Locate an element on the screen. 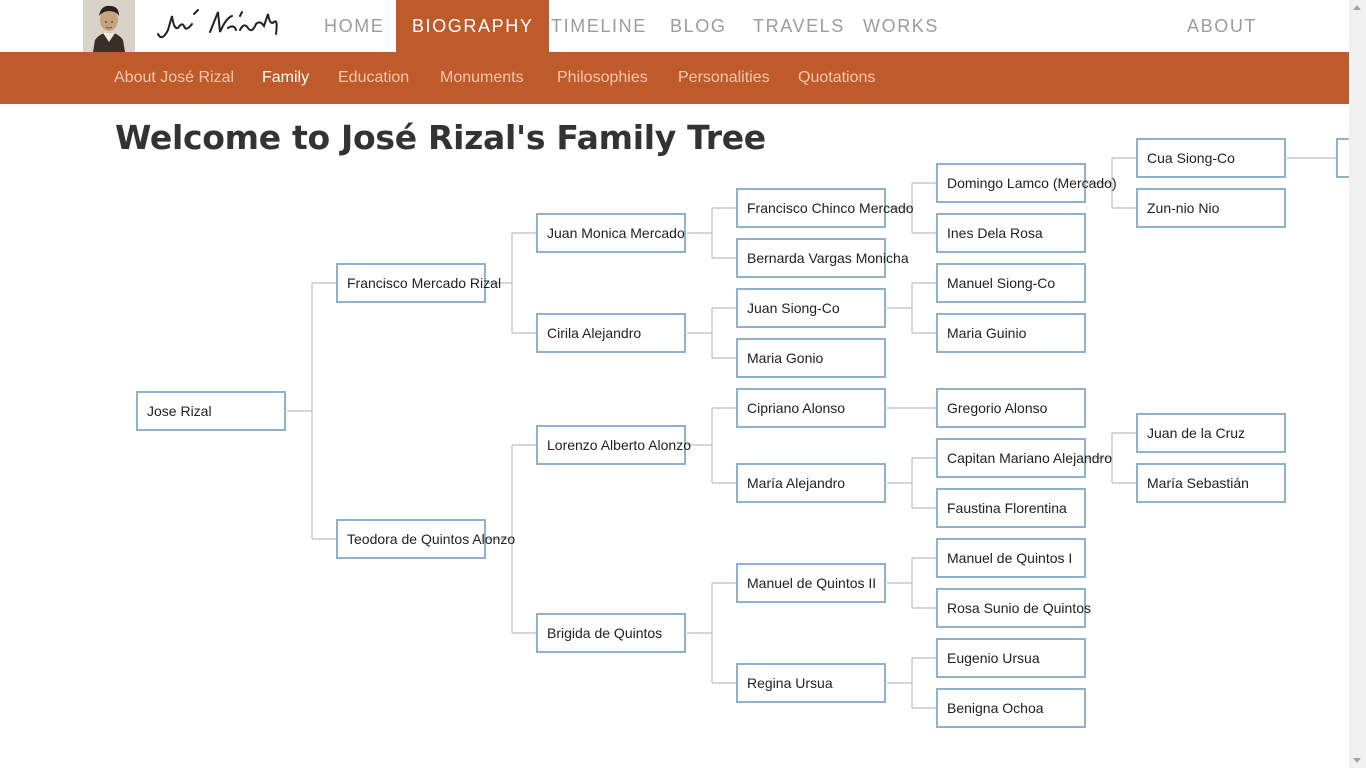 The width and height of the screenshot is (1366, 768). tree-node-gen4: Maria Guinio is located at coordinates (1011, 333).